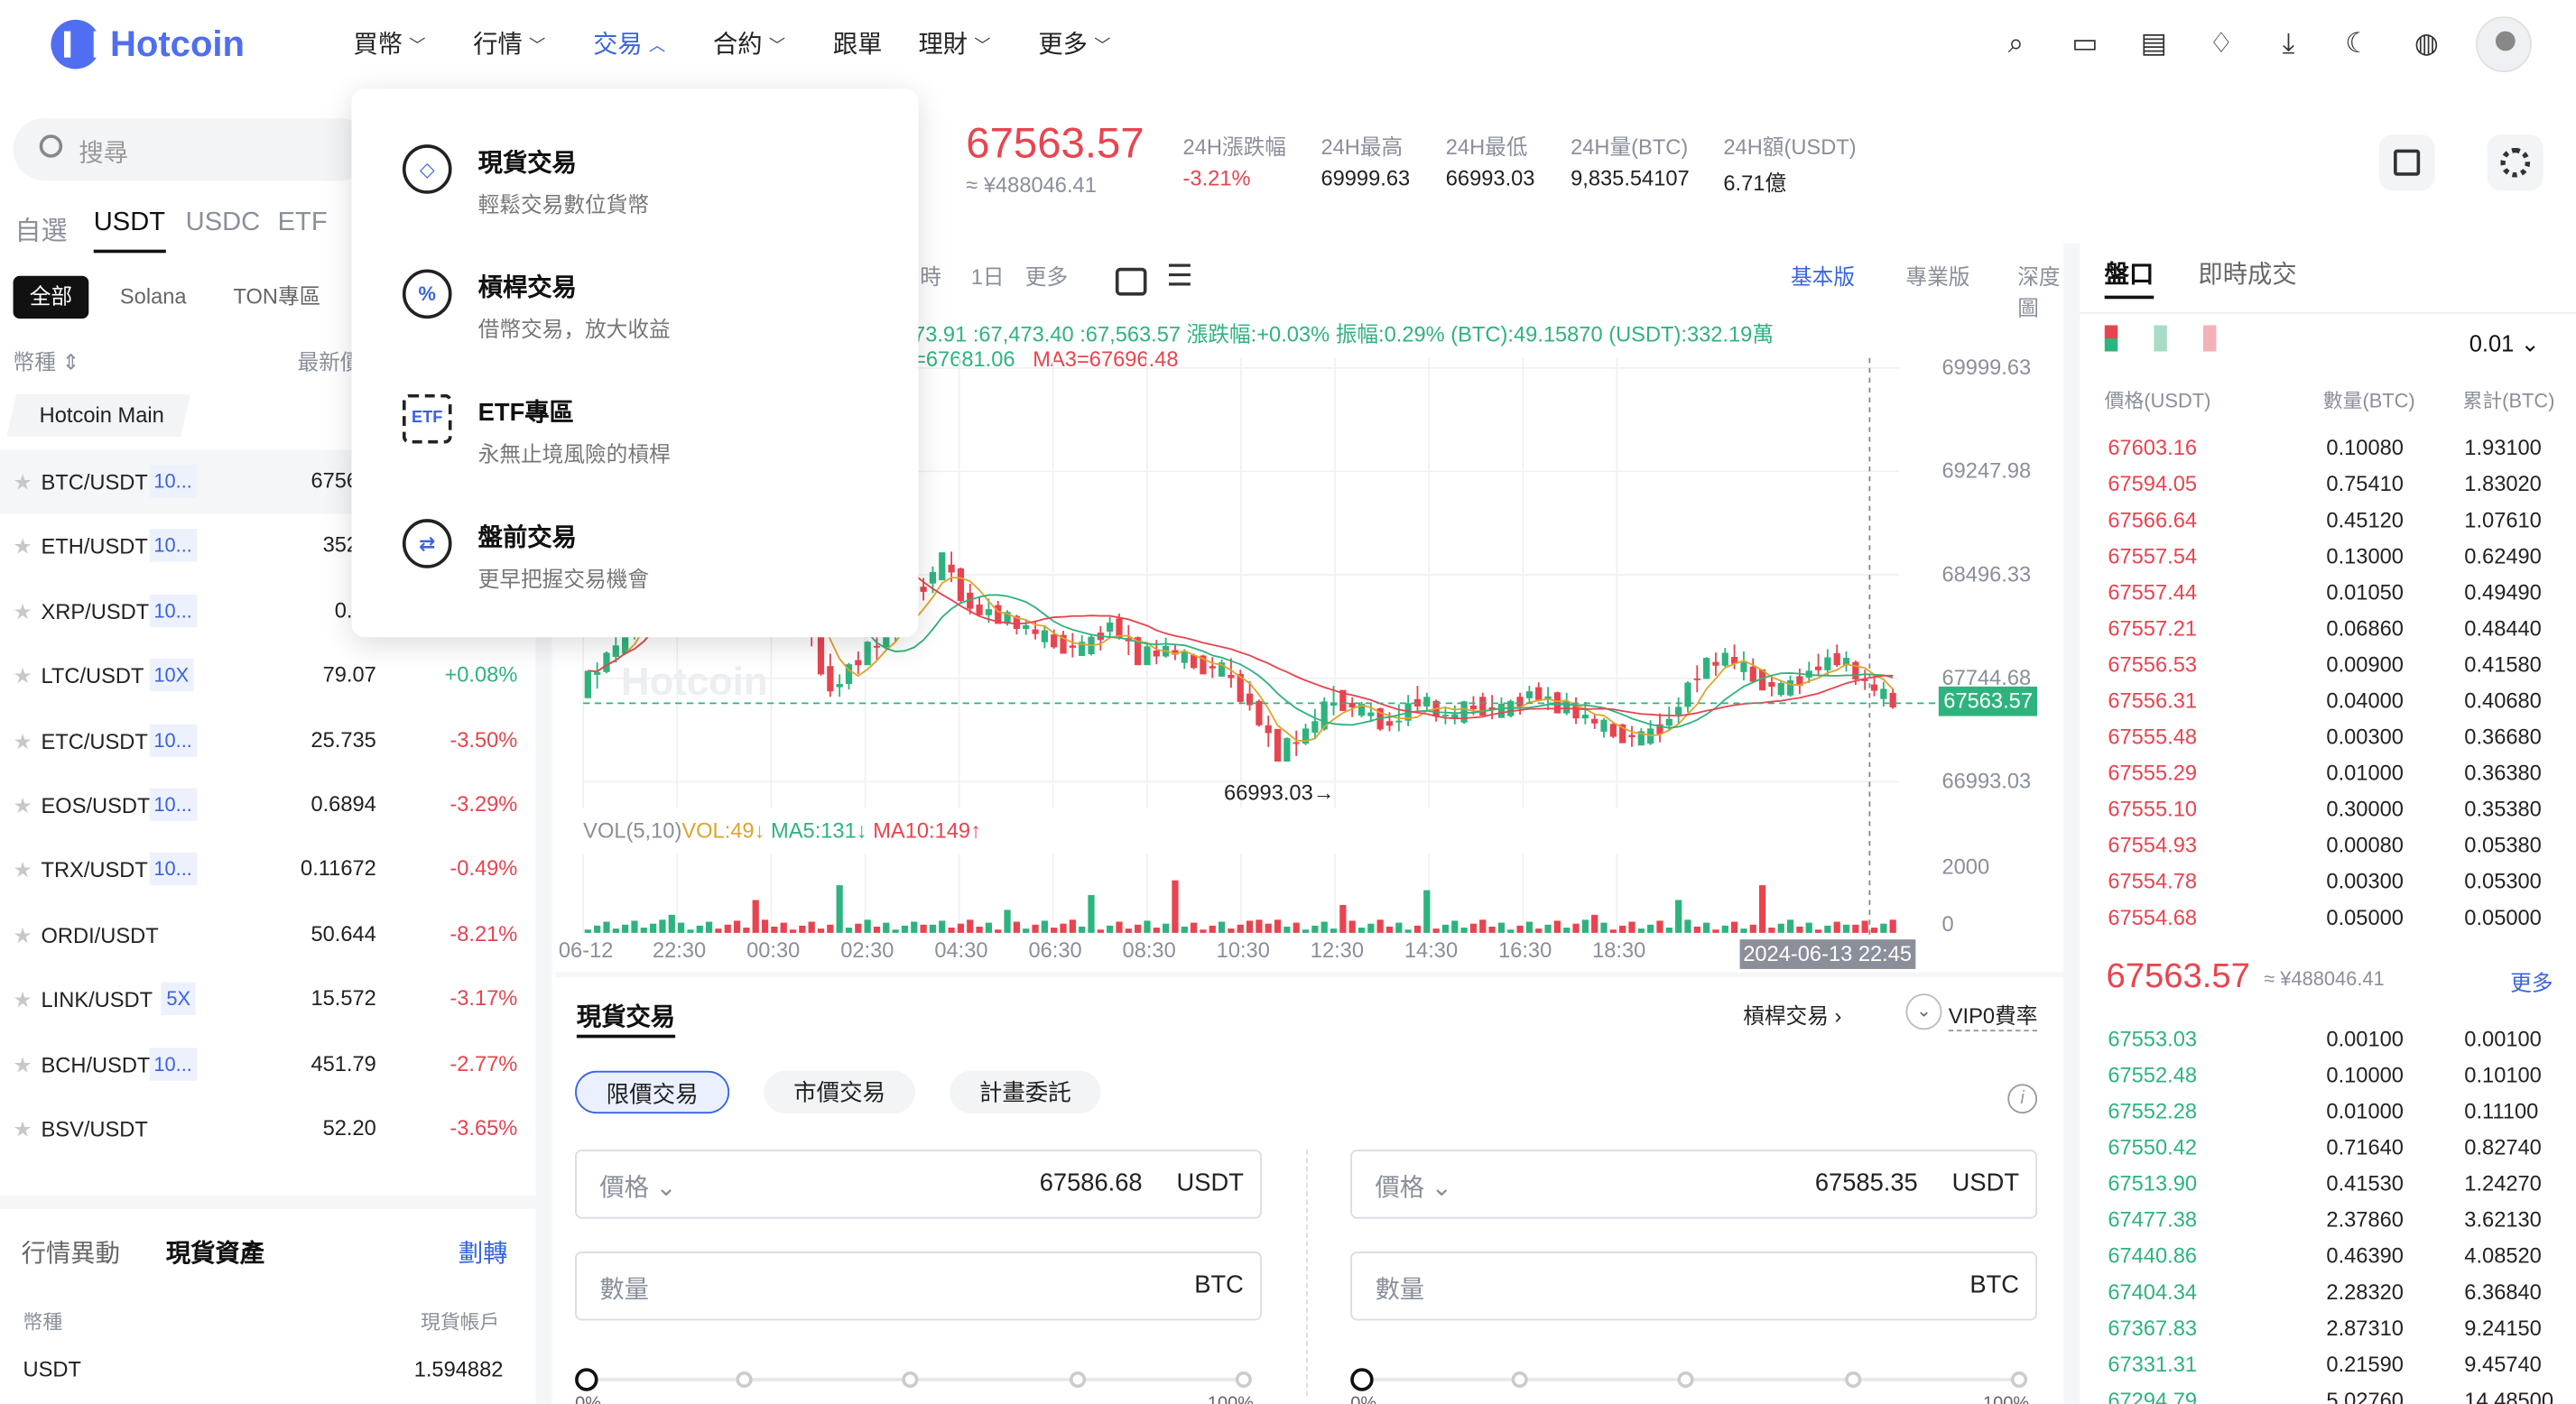  What do you see at coordinates (2015, 44) in the screenshot?
I see `search-icon: ⌕` at bounding box center [2015, 44].